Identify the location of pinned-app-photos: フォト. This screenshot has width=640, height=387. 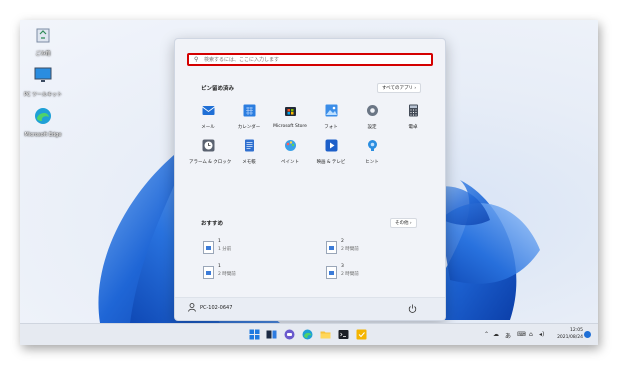
(331, 116).